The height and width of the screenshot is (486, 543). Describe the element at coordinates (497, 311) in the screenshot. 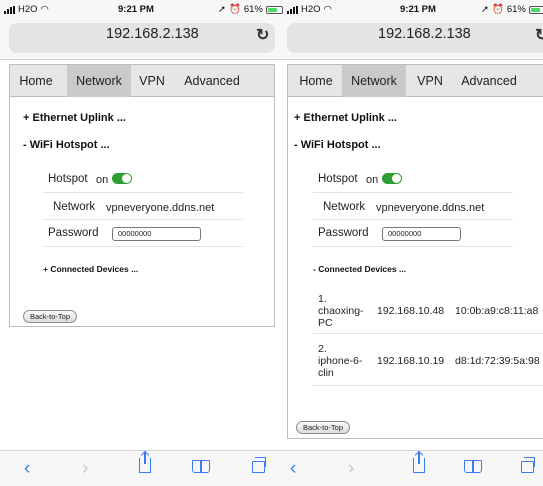

I see `device-mac: 10:0b:a9:c8:11:a8` at that location.